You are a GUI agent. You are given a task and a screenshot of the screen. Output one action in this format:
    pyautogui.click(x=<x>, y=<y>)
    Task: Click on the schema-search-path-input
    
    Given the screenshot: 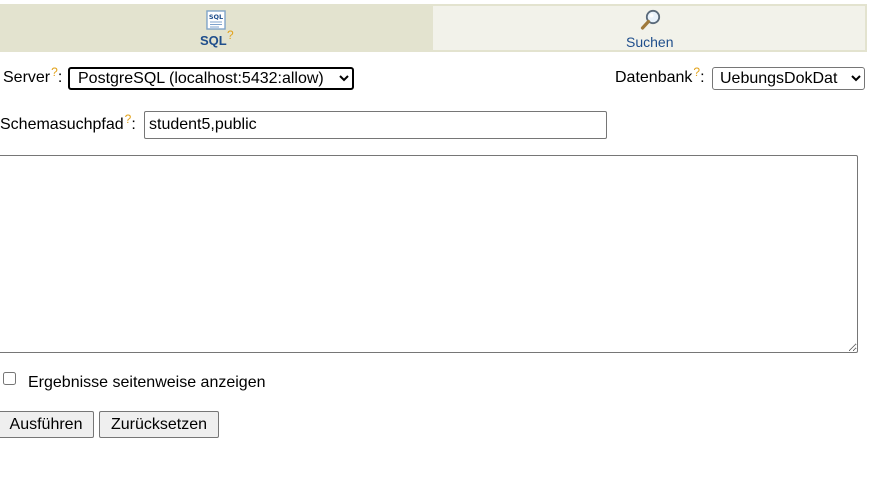 What is the action you would take?
    pyautogui.click(x=375, y=125)
    